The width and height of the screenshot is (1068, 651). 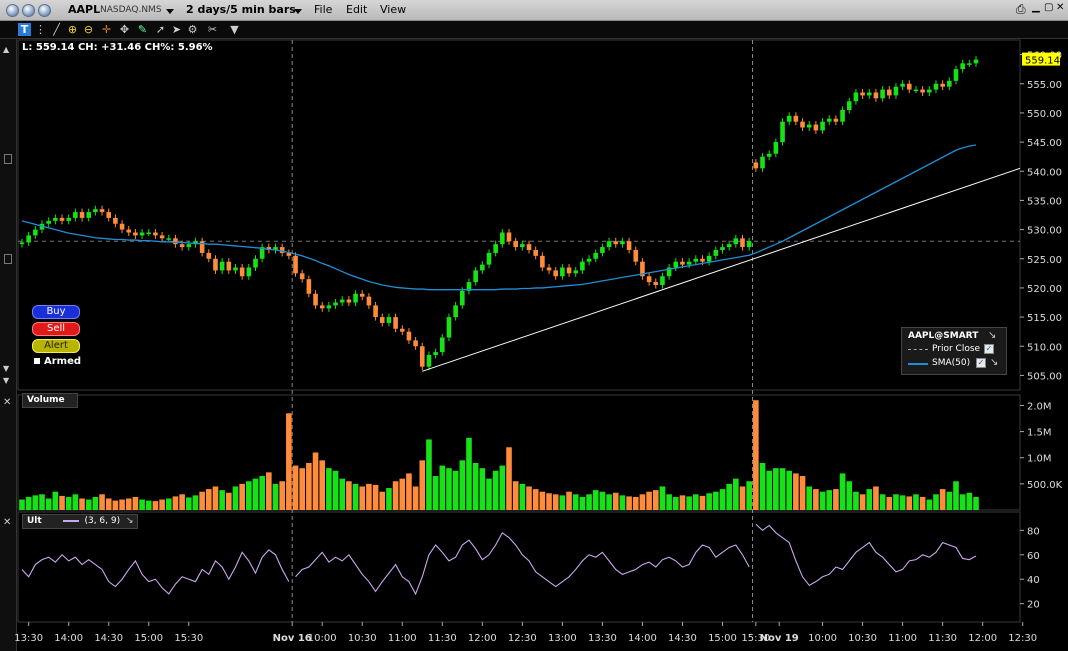 What do you see at coordinates (56, 312) in the screenshot?
I see `buy-button: Buy` at bounding box center [56, 312].